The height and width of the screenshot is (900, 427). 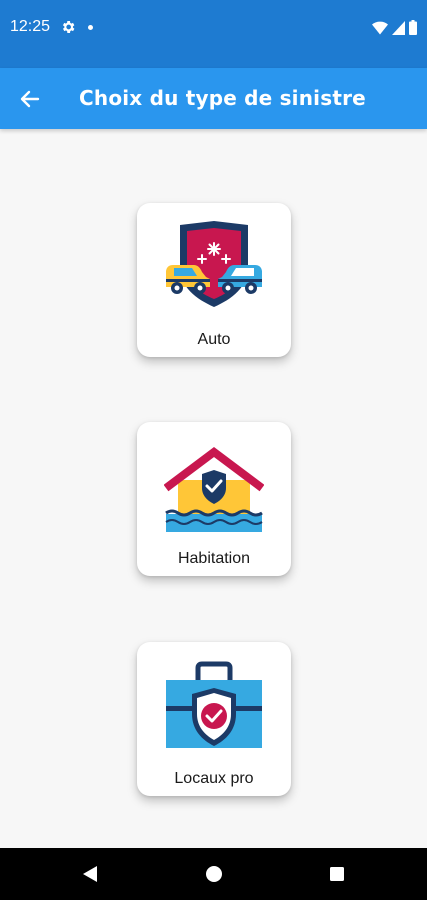 What do you see at coordinates (214, 558) in the screenshot?
I see `card-label-habitation: Habitation` at bounding box center [214, 558].